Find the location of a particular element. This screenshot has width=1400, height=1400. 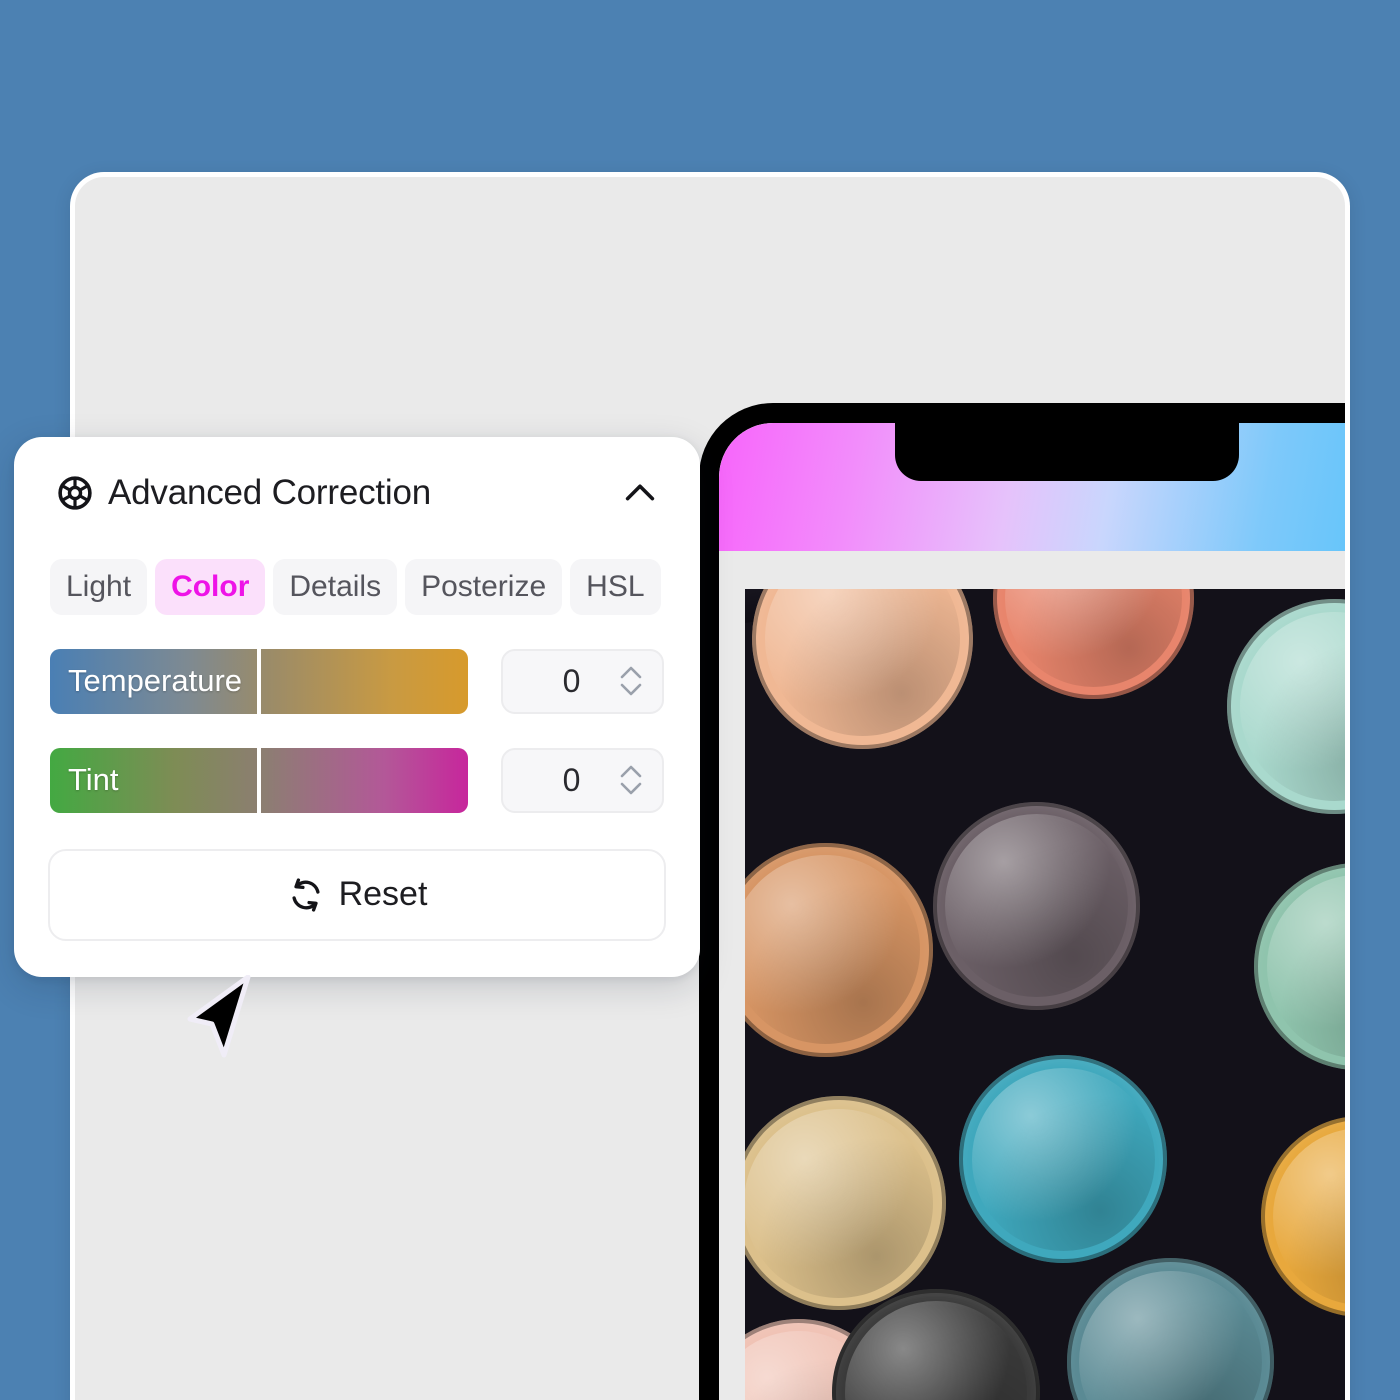

tab-label: Light is located at coordinates (99, 586).